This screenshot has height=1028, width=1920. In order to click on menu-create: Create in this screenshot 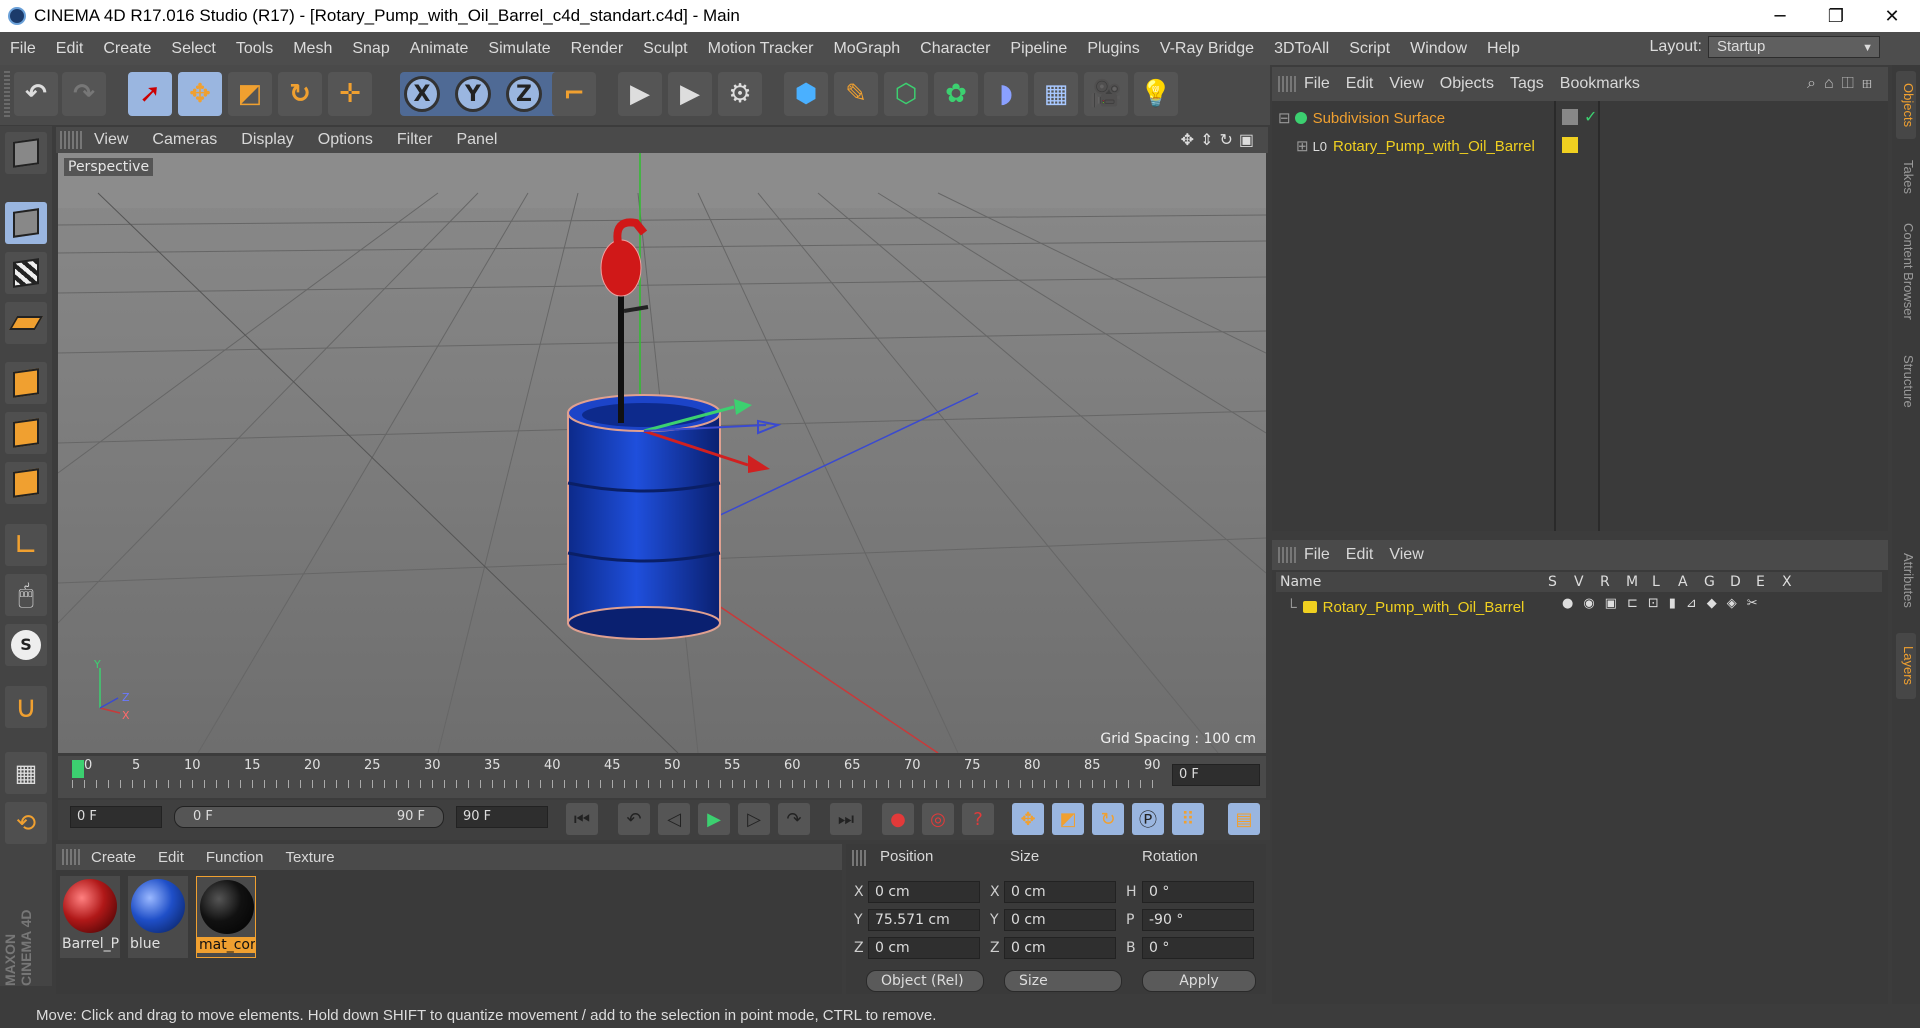, I will do `click(127, 49)`.